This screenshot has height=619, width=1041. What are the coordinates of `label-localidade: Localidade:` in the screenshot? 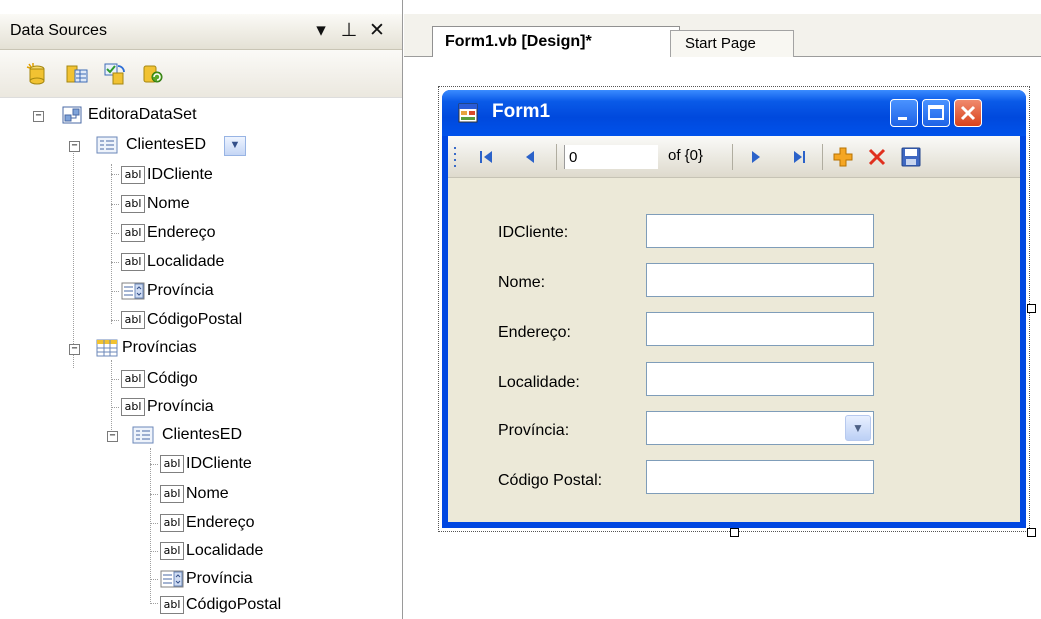 It's located at (539, 382).